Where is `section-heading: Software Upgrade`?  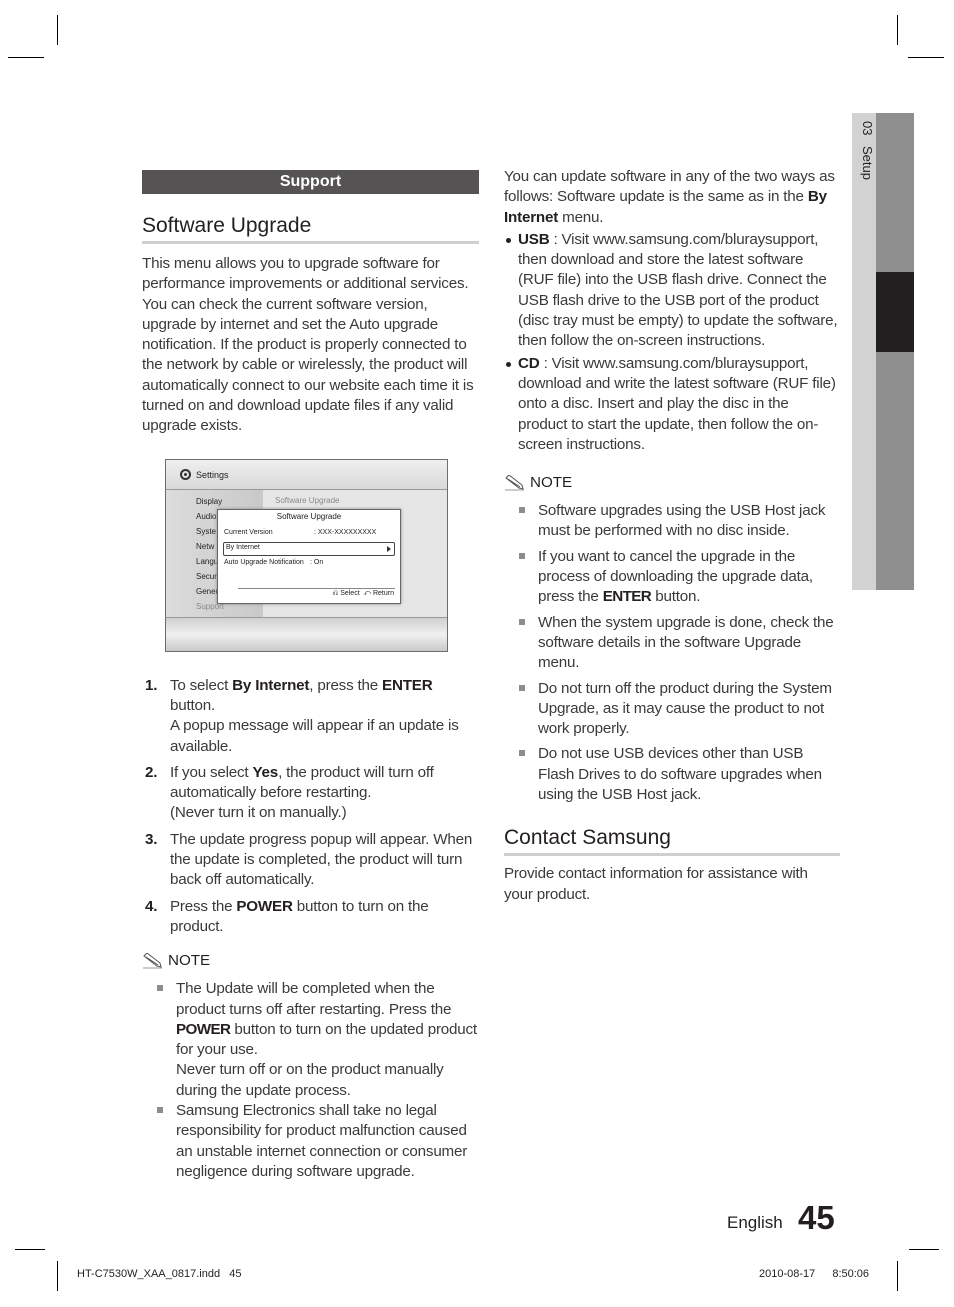 section-heading: Software Upgrade is located at coordinates (310, 228).